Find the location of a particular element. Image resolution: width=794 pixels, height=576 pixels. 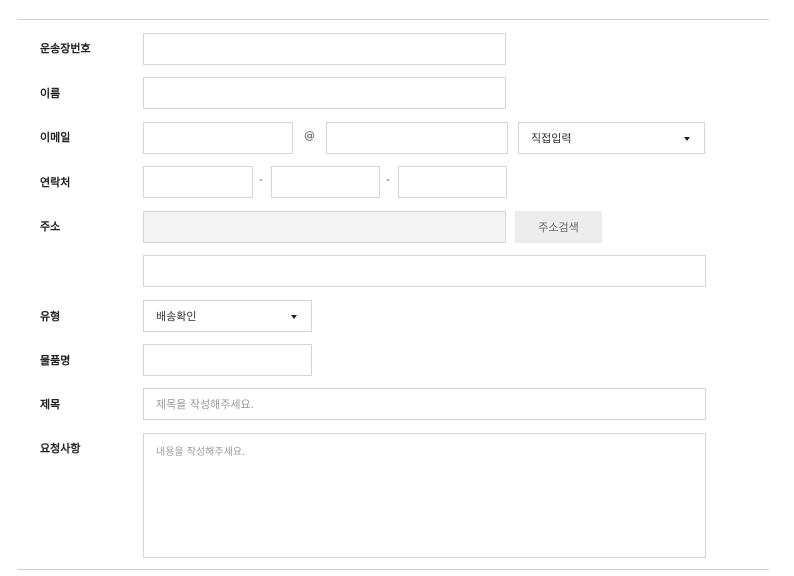

type-label: 유형 is located at coordinates (50, 316).